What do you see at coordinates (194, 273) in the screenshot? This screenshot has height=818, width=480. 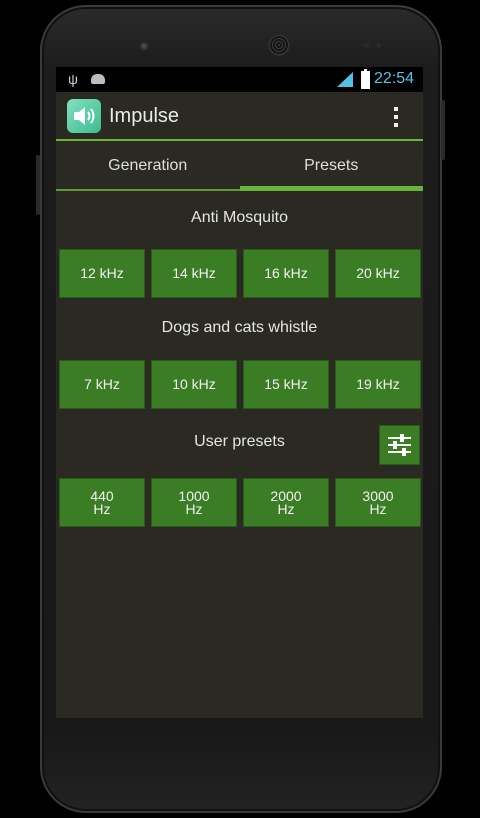 I see `preset-14khz-button: 14 kHz` at bounding box center [194, 273].